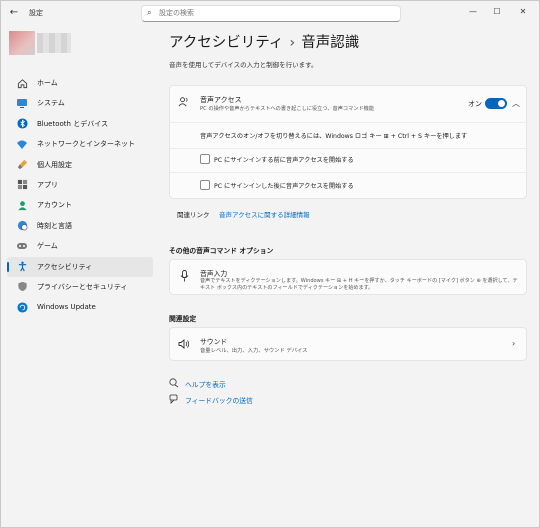 The width and height of the screenshot is (540, 528). I want to click on sidebar-item-accounts: アカウント, so click(80, 205).